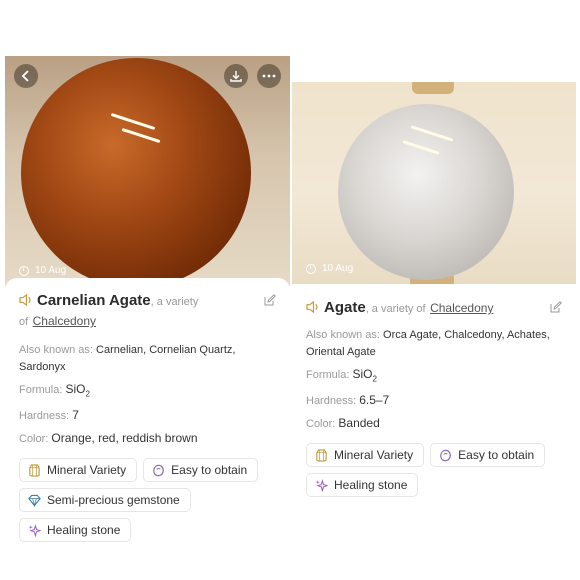  I want to click on chevron-left-icon, so click(25, 76).